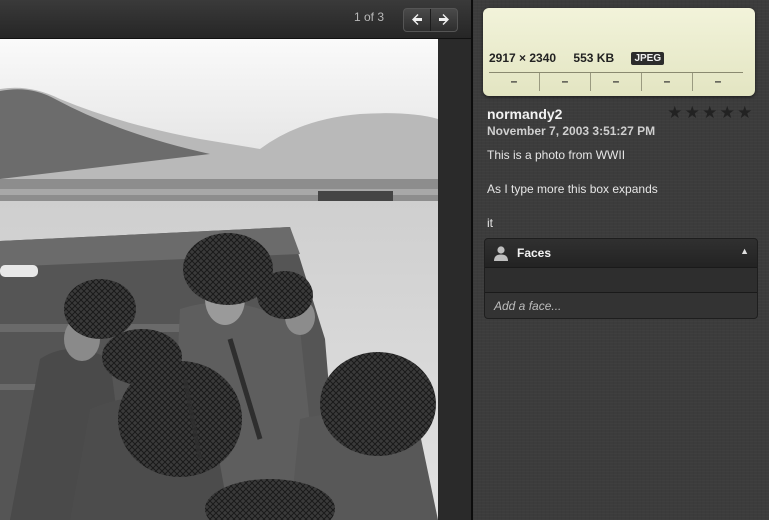 The image size is (769, 520). I want to click on image-dimensions: 2917 × 2340, so click(523, 58).